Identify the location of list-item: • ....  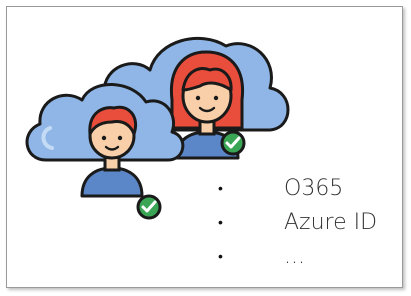
(297, 257).